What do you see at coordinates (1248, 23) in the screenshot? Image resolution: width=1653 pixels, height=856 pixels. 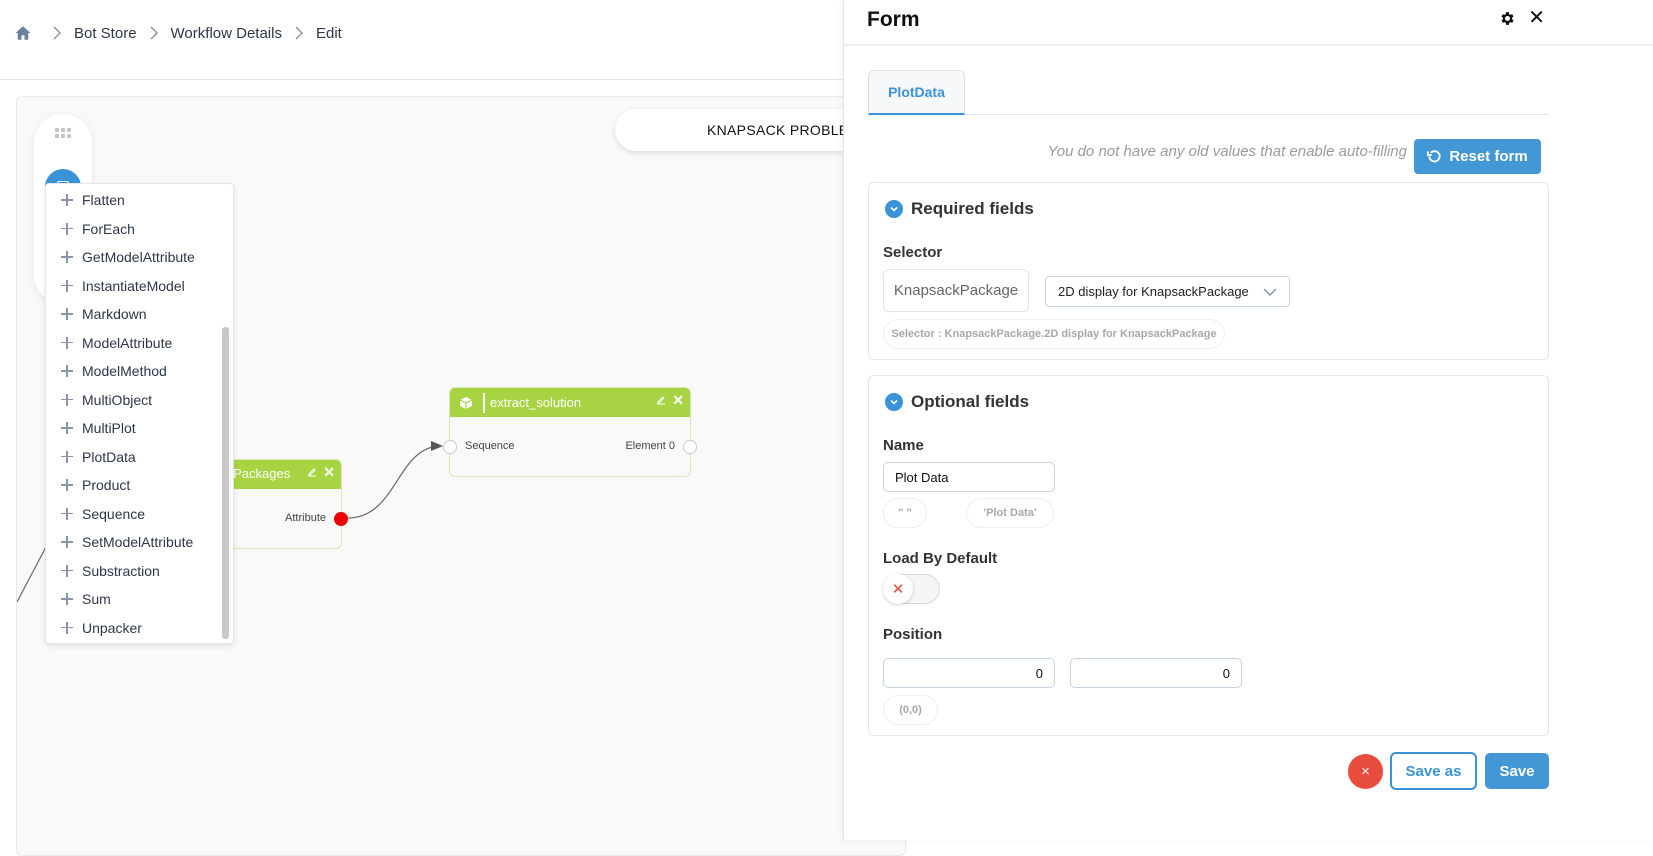 I see `panel-header: Form ✕` at bounding box center [1248, 23].